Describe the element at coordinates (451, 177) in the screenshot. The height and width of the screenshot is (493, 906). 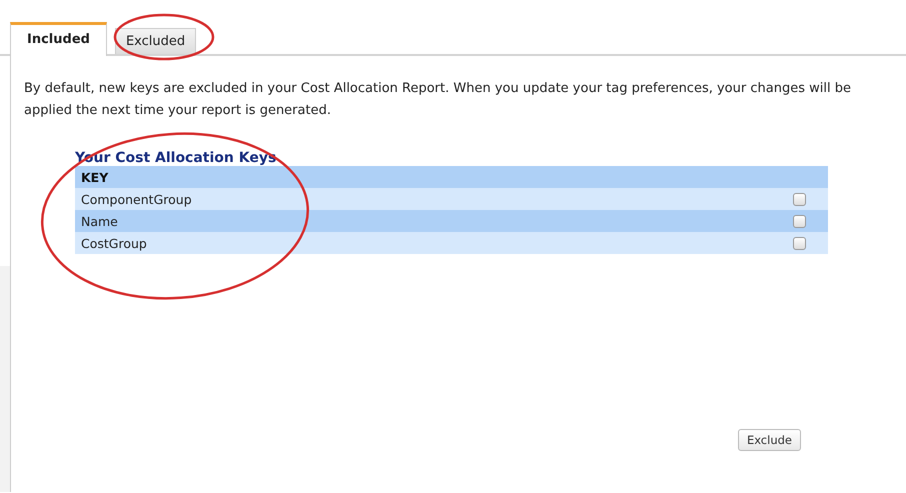
I see `table-header: KEY` at that location.